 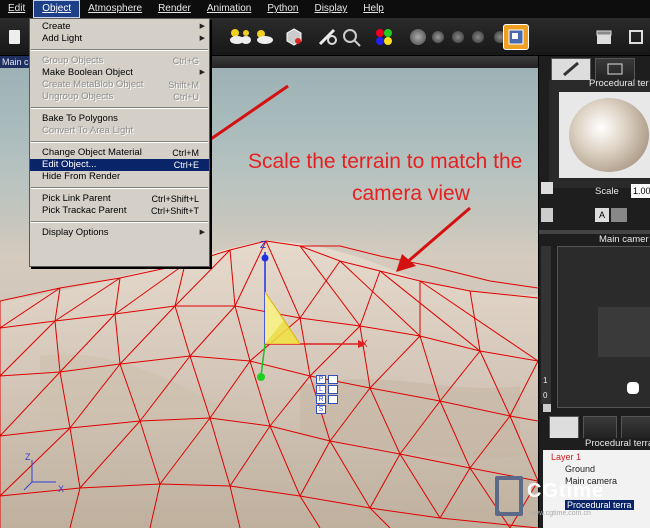 I want to click on annotation-line-2: camera view, so click(x=411, y=193).